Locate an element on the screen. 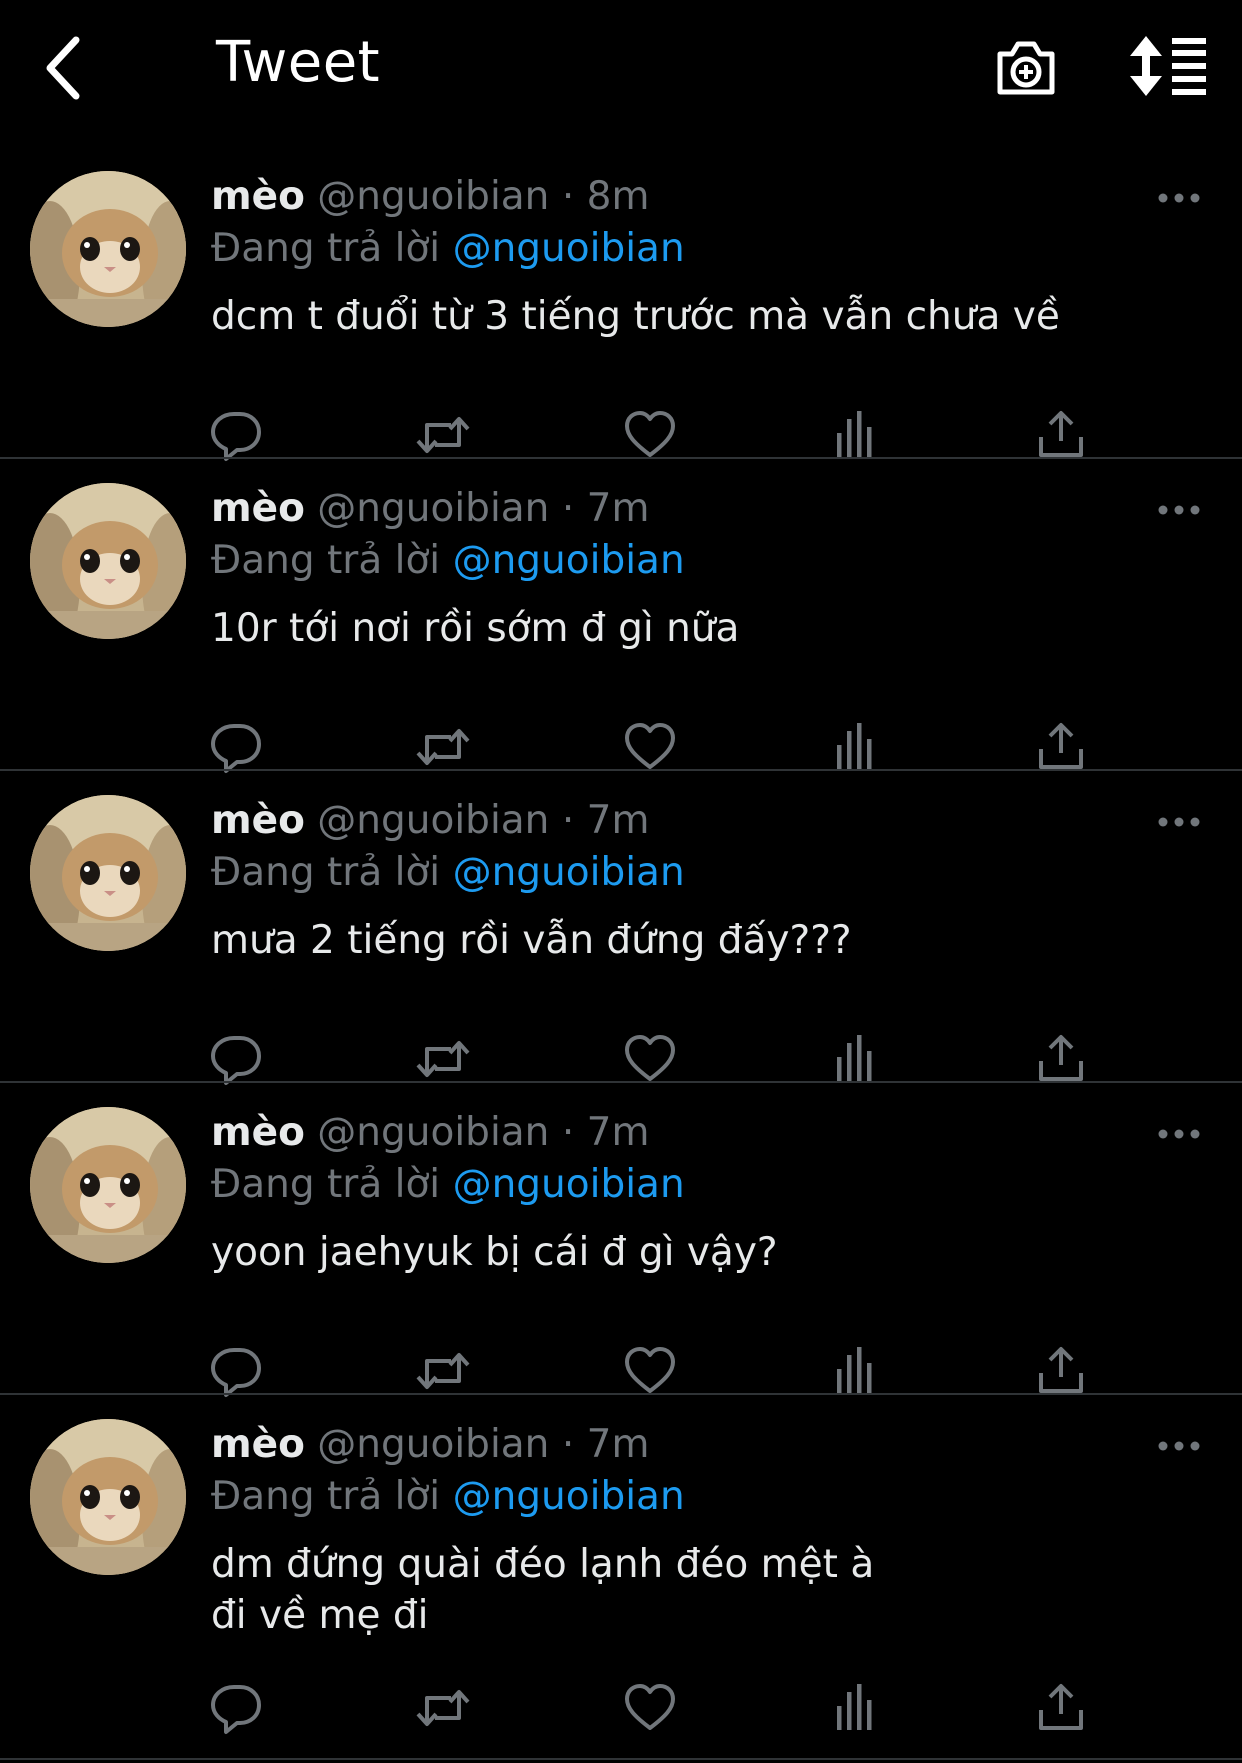 The image size is (1242, 1763). tweet-text: mưa 2 tiếng rồi vẫn đứng đấy??? is located at coordinates (531, 940).